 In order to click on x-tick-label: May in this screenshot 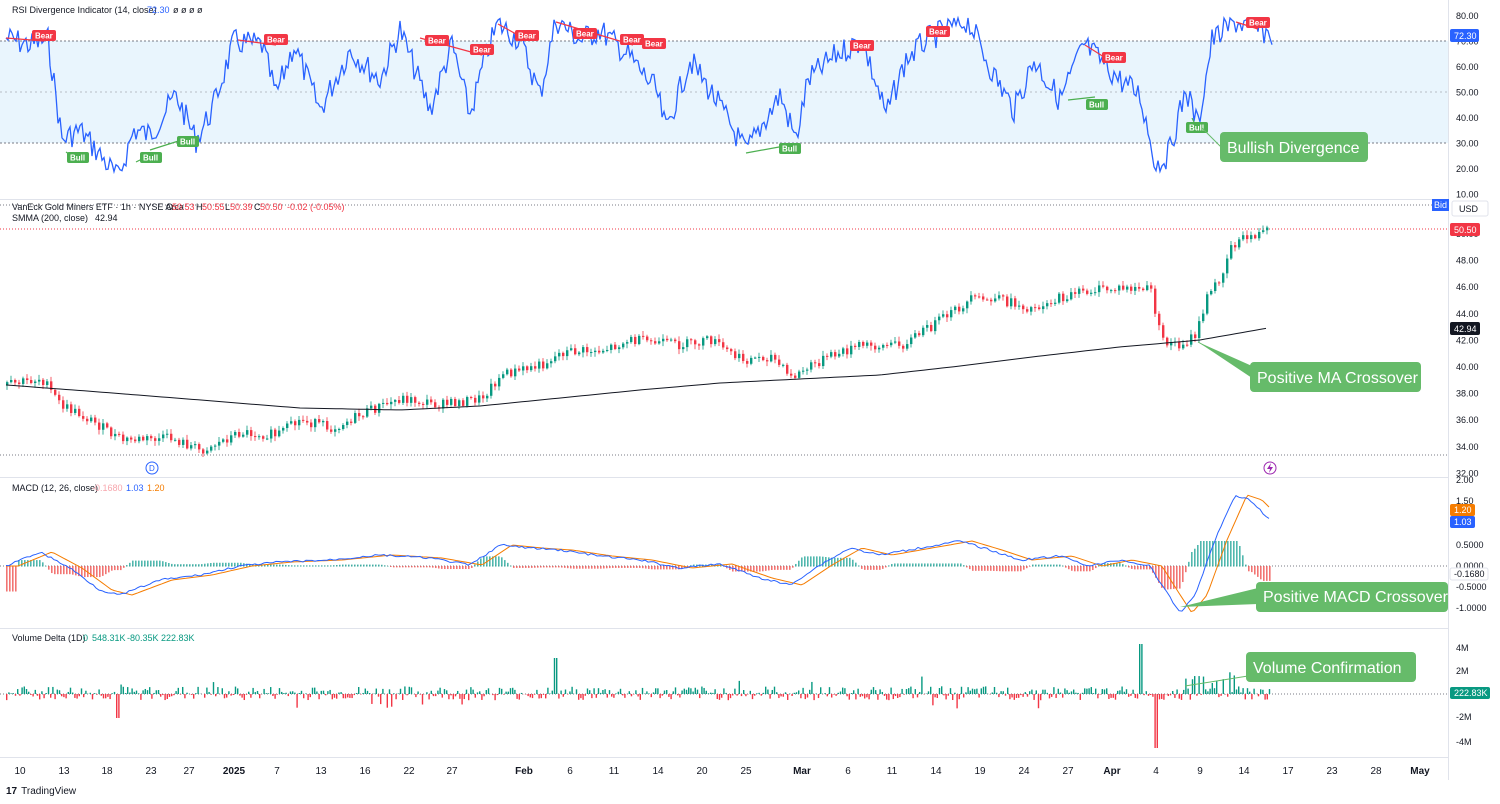, I will do `click(1420, 771)`.